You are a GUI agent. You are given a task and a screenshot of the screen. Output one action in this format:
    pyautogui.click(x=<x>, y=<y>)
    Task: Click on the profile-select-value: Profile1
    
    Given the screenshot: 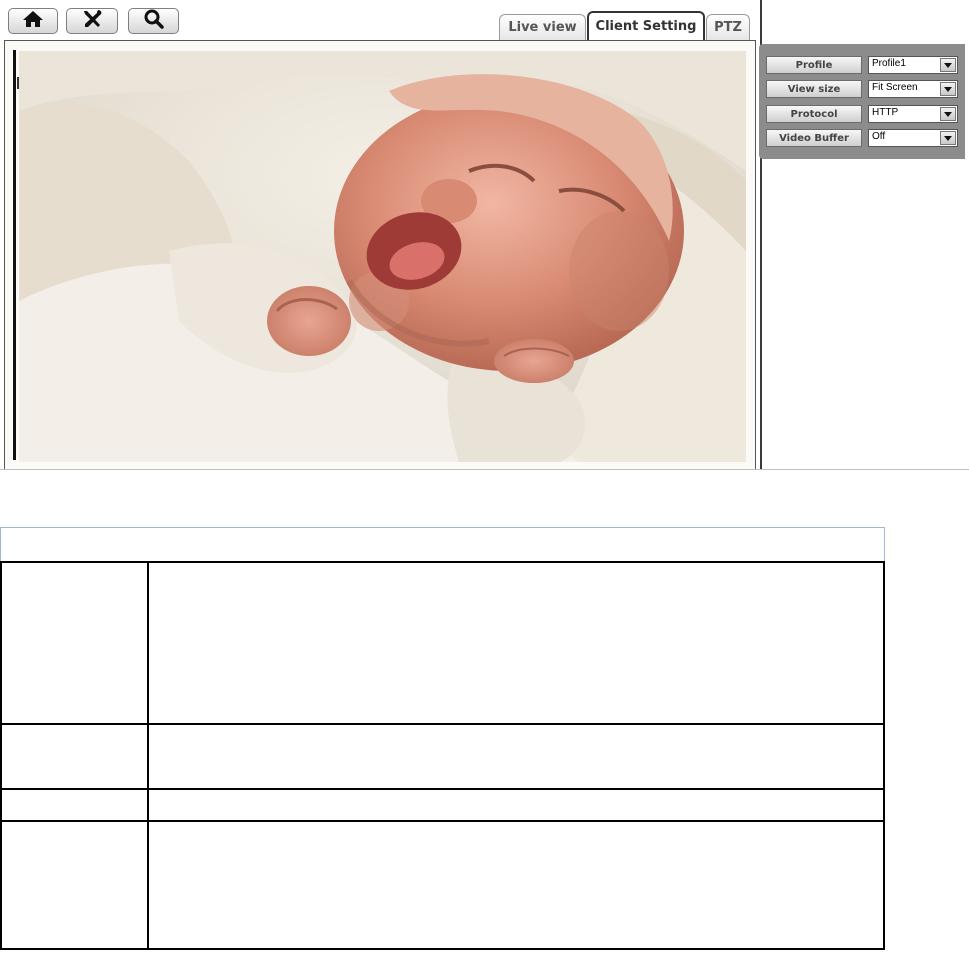 What is the action you would take?
    pyautogui.click(x=889, y=63)
    